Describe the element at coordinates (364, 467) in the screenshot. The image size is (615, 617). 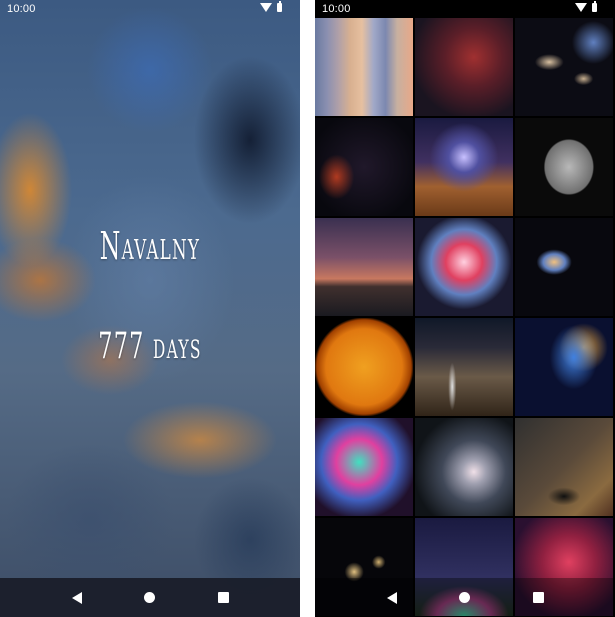
I see `thumb-colorful-nebula` at that location.